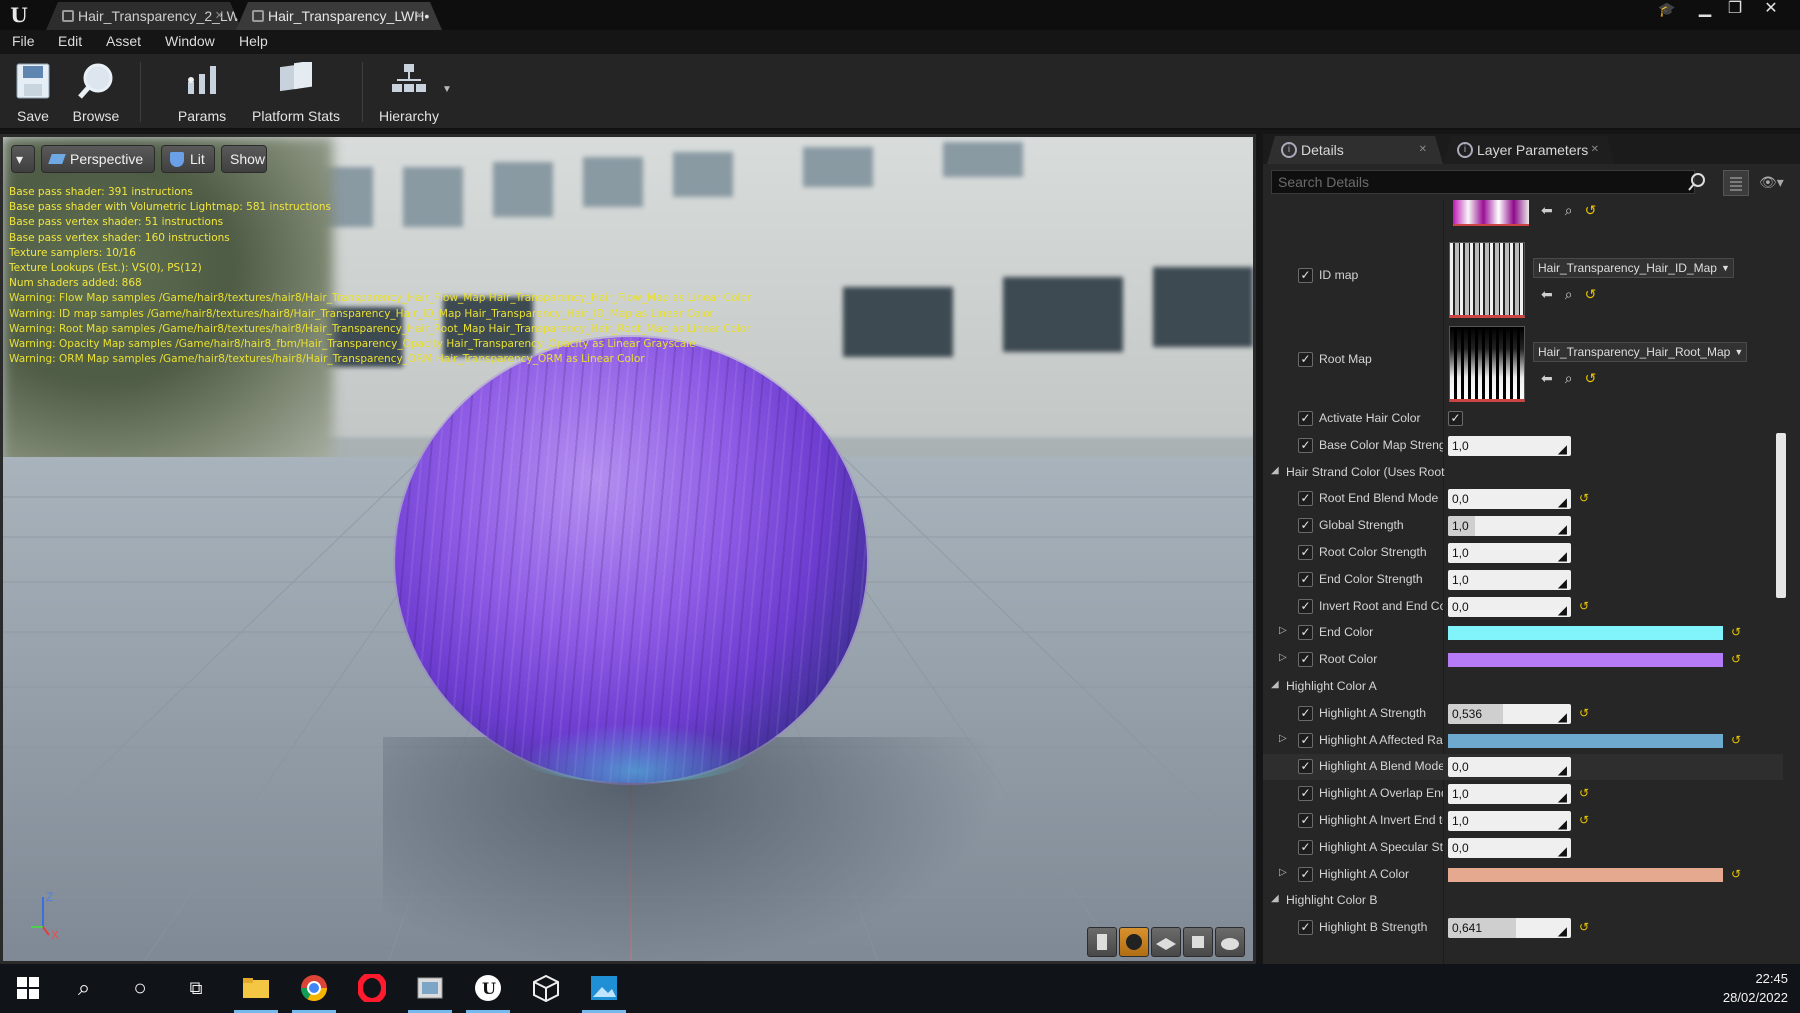 This screenshot has width=1800, height=1013. What do you see at coordinates (33, 92) in the screenshot?
I see `save-button: Save` at bounding box center [33, 92].